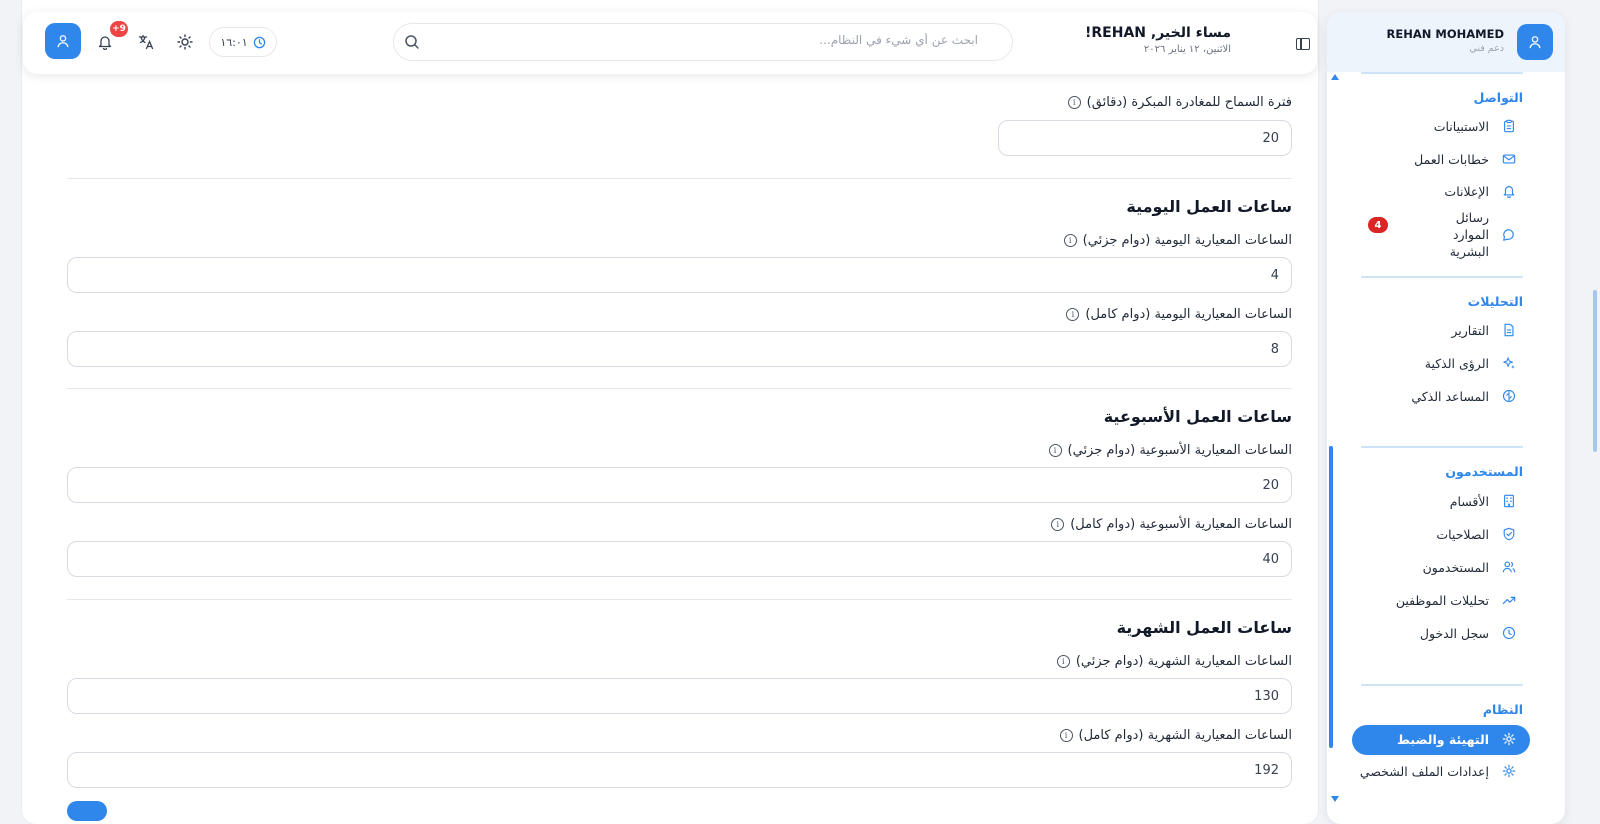 The width and height of the screenshot is (1600, 824). Describe the element at coordinates (1502, 709) in the screenshot. I see `group-system: النظام` at that location.